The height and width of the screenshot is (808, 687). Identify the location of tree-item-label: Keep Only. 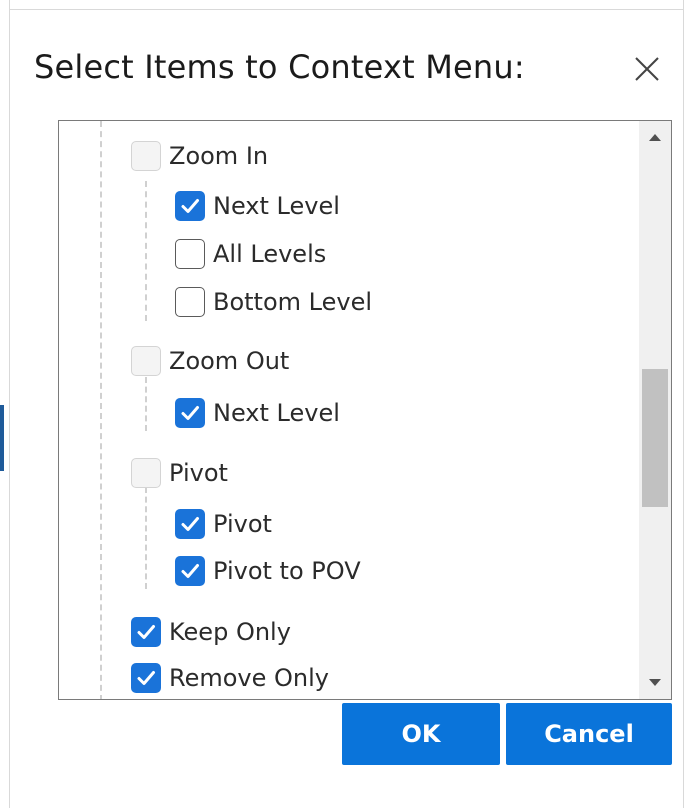
(230, 632).